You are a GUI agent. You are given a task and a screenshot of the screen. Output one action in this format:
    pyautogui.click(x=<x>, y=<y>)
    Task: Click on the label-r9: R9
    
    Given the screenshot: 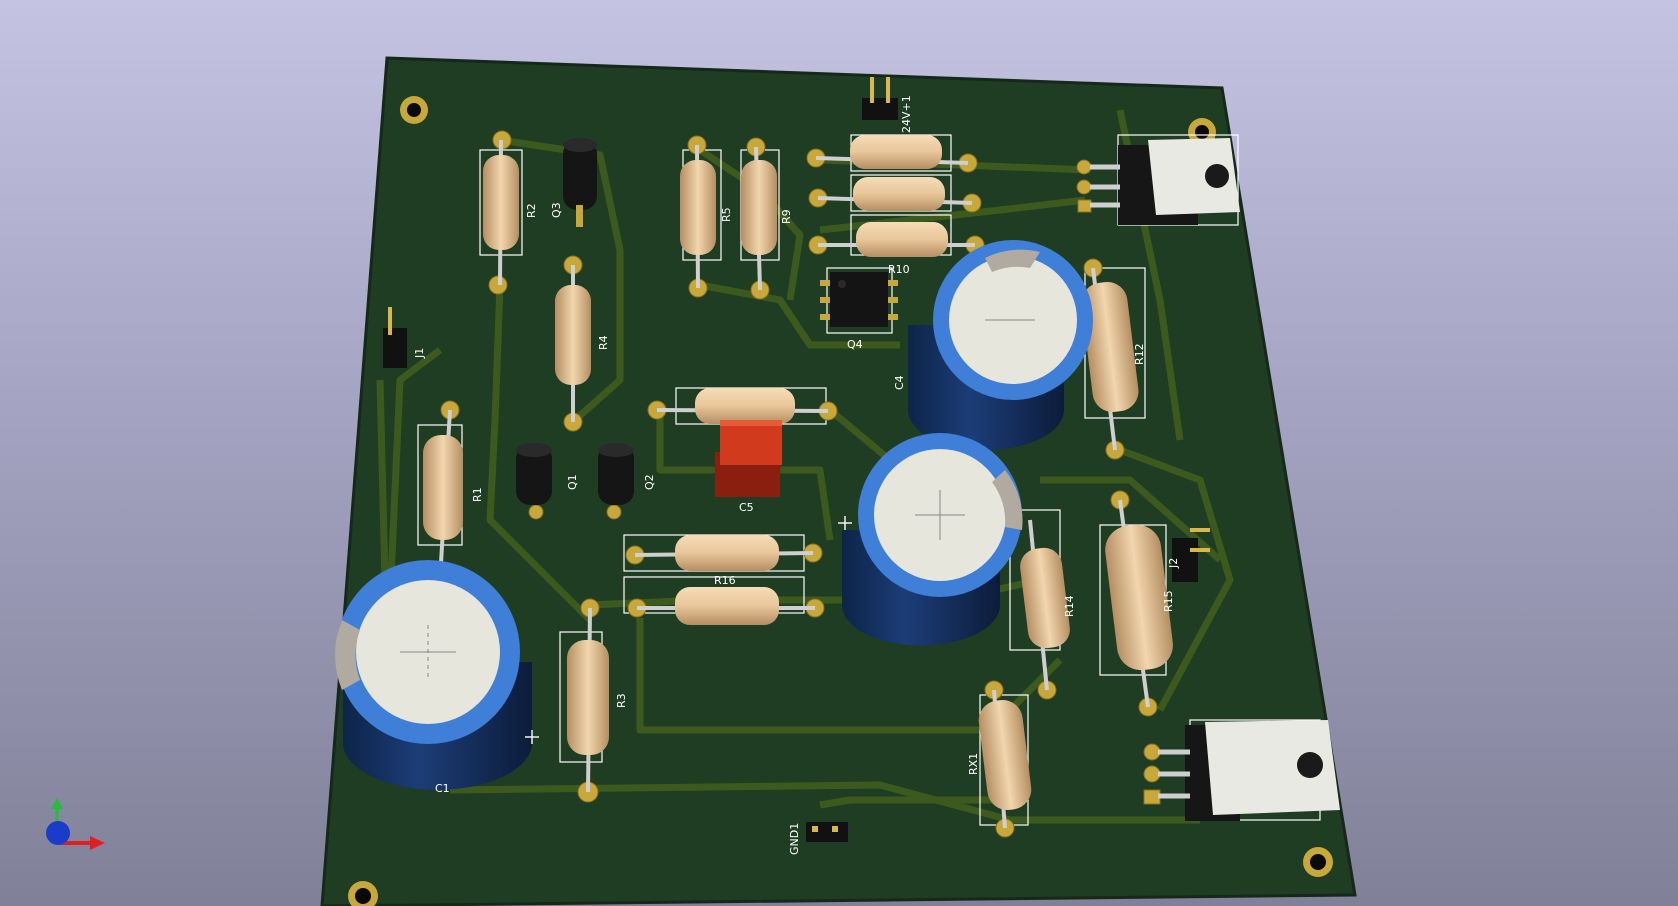 What is the action you would take?
    pyautogui.click(x=786, y=216)
    